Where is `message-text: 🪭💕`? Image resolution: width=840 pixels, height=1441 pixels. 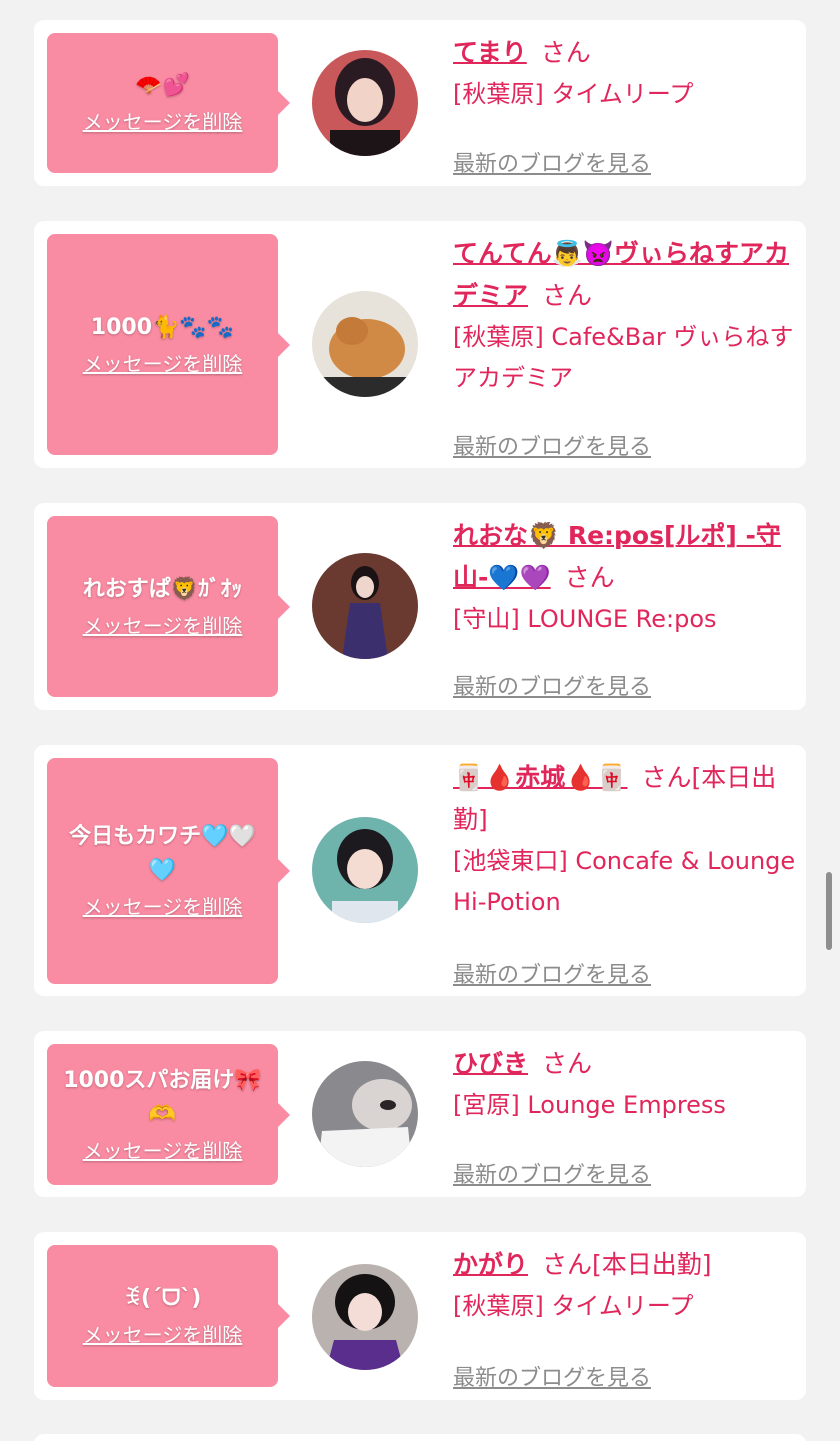 message-text: 🪭💕 is located at coordinates (162, 85).